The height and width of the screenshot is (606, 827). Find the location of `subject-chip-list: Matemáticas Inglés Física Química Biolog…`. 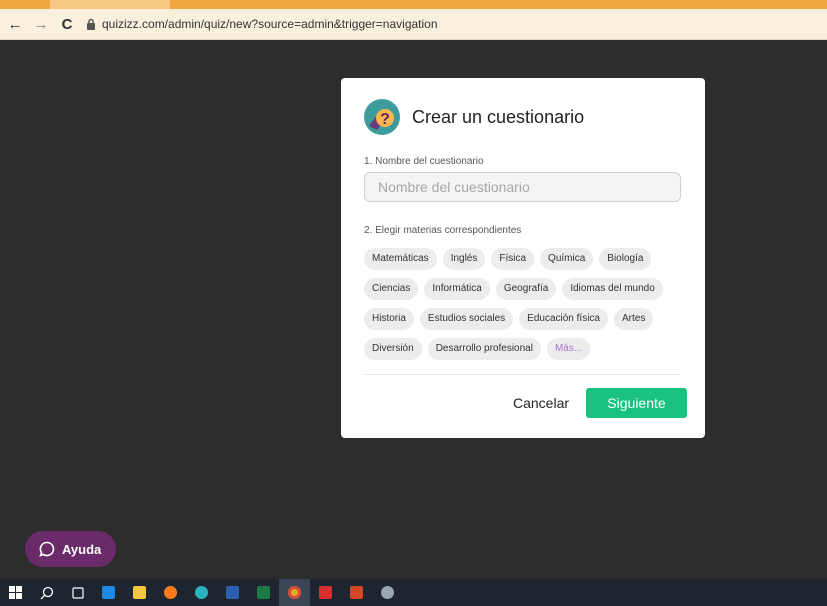

subject-chip-list: Matemáticas Inglés Física Química Biolog… is located at coordinates (524, 308).